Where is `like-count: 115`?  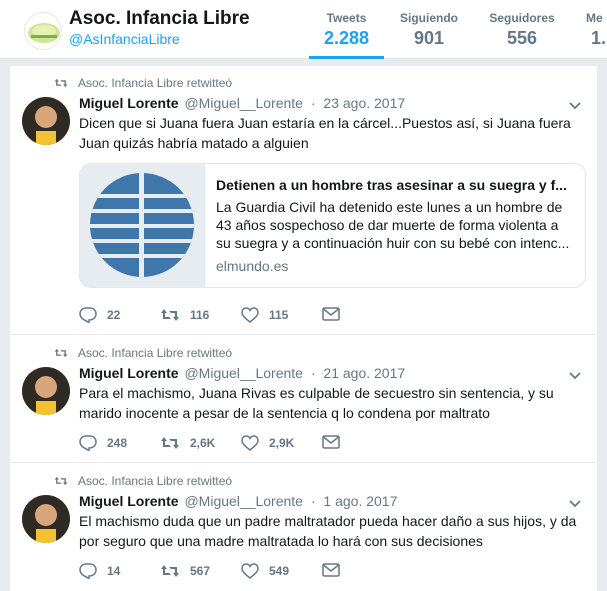
like-count: 115 is located at coordinates (279, 315).